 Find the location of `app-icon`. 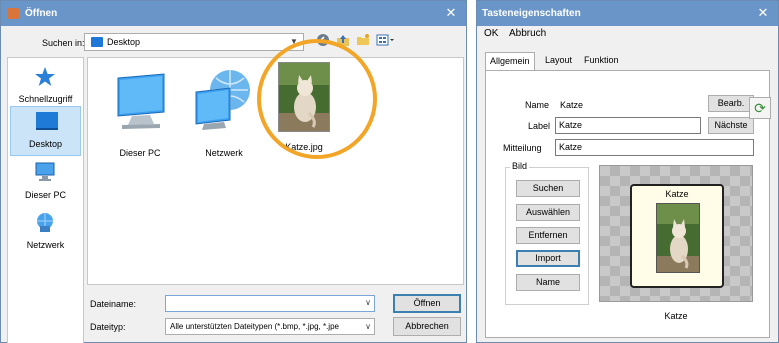

app-icon is located at coordinates (13, 13).